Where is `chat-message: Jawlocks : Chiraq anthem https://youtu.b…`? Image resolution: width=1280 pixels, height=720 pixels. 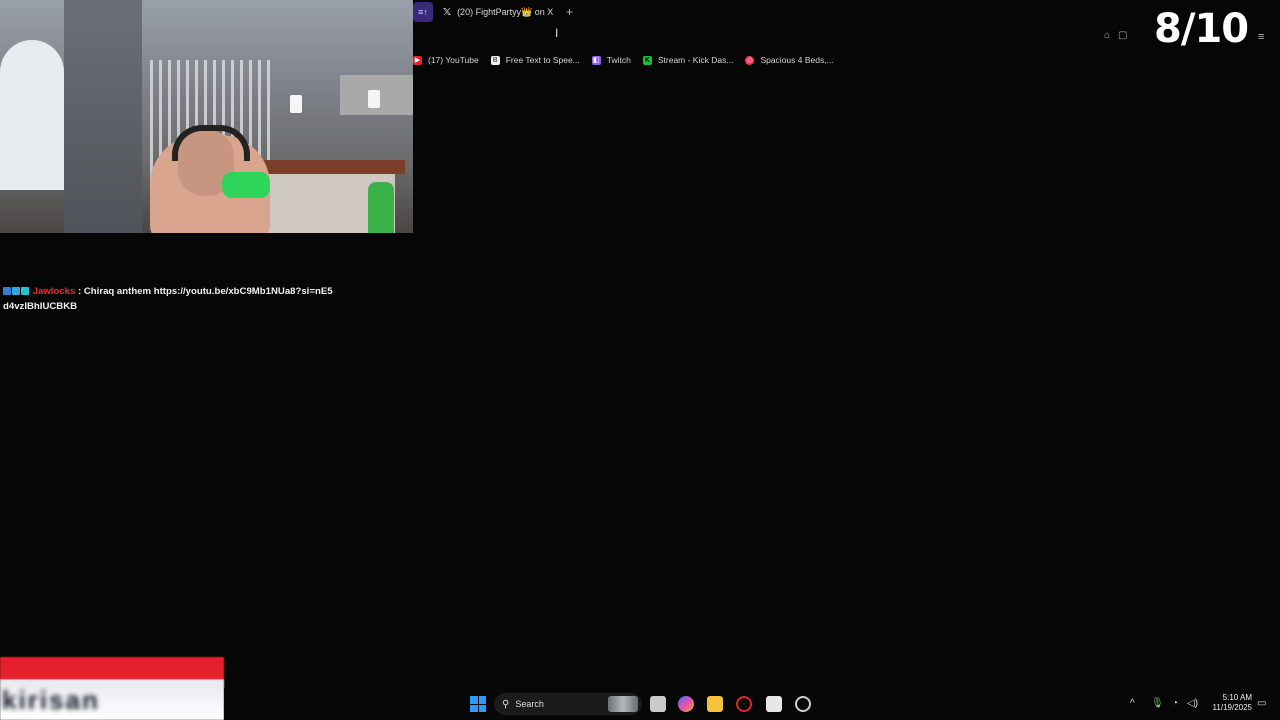
chat-message: Jawlocks : Chiraq anthem https://youtu.b… is located at coordinates (168, 299).